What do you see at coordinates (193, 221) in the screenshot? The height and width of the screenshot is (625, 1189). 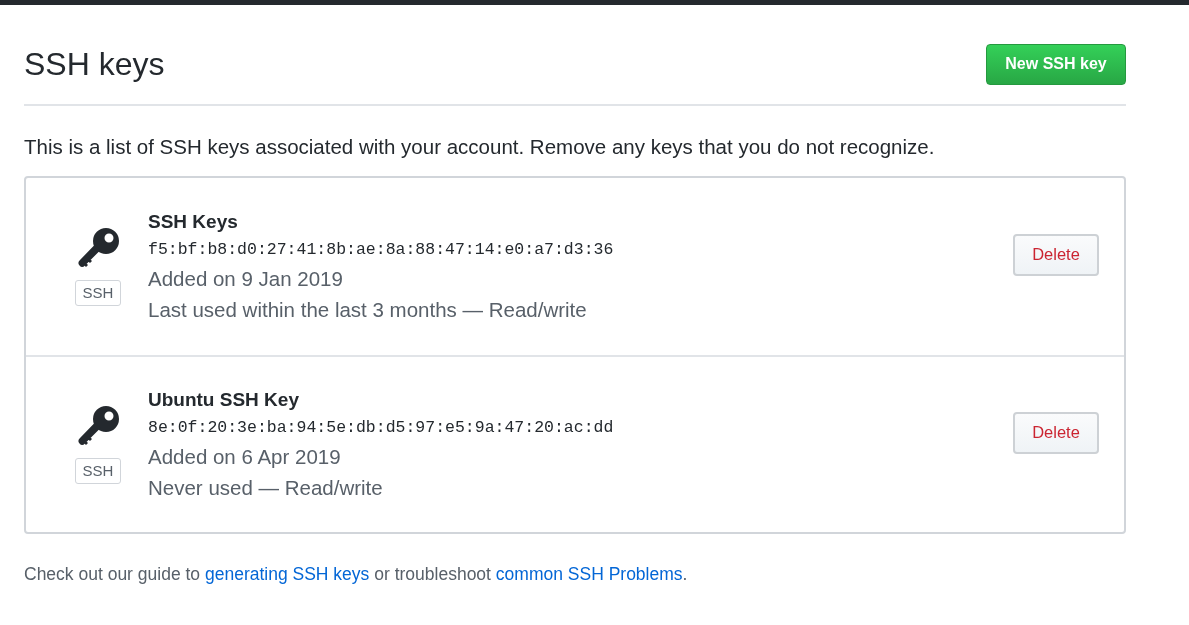 I see `key-title: SSH Keys` at bounding box center [193, 221].